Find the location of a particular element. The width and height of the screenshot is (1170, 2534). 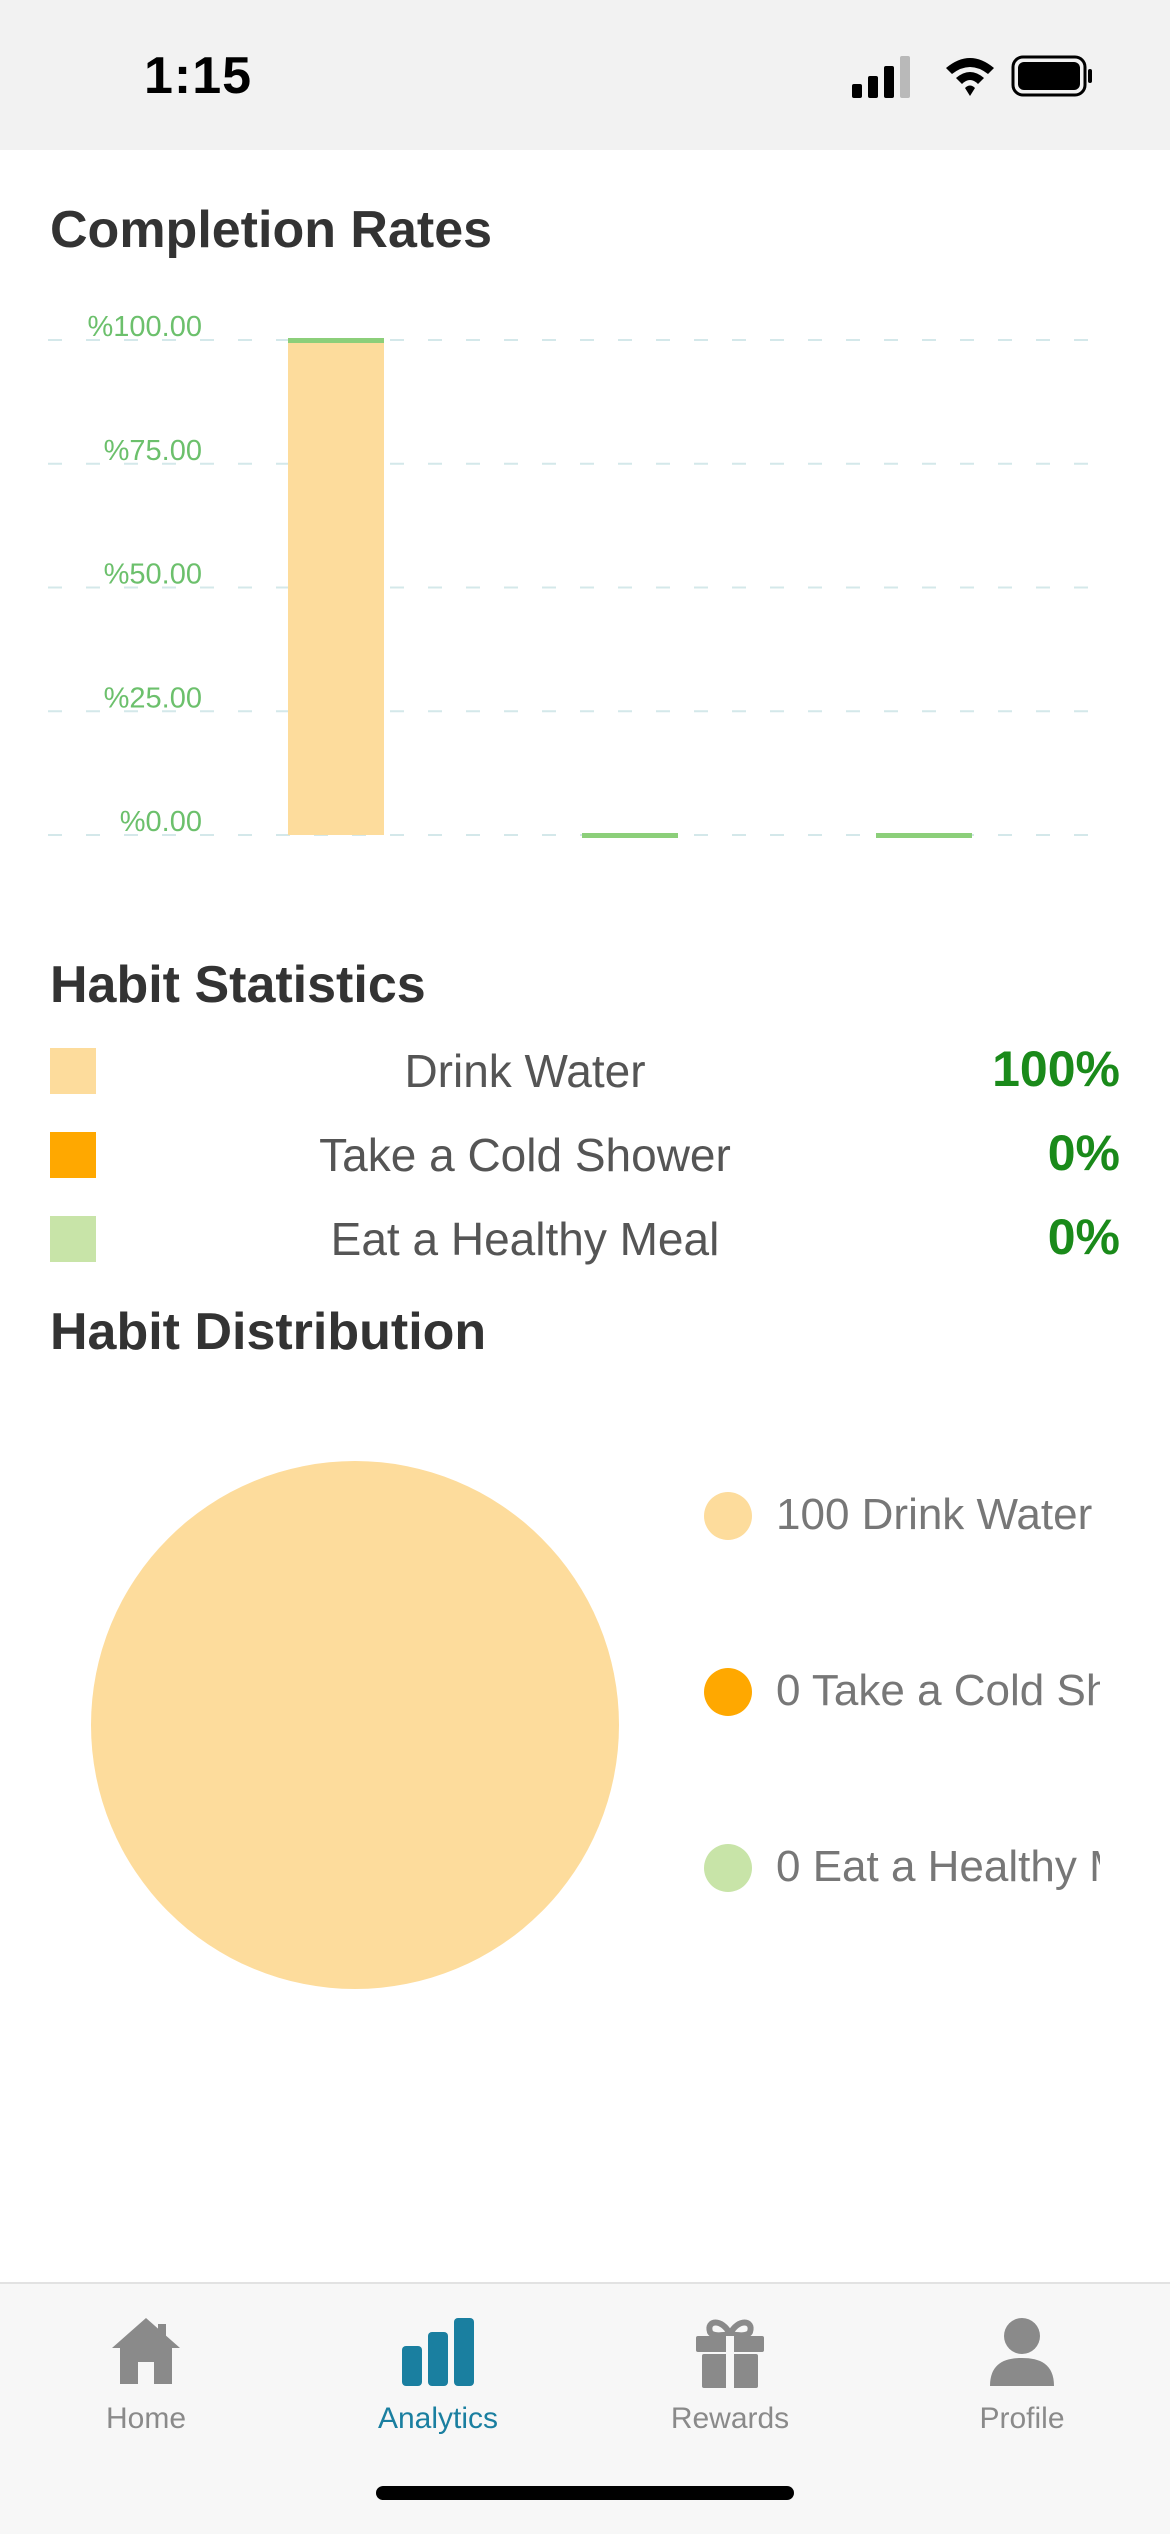

signal-icon is located at coordinates (881, 77).